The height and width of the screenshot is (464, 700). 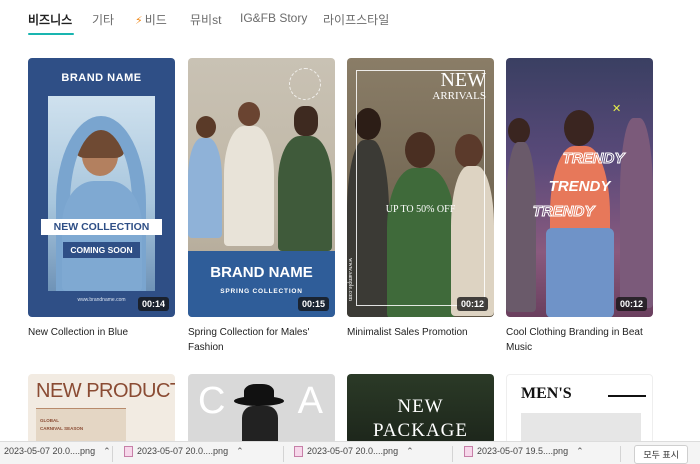 What do you see at coordinates (103, 19) in the screenshot?
I see `tab-other: 기타` at bounding box center [103, 19].